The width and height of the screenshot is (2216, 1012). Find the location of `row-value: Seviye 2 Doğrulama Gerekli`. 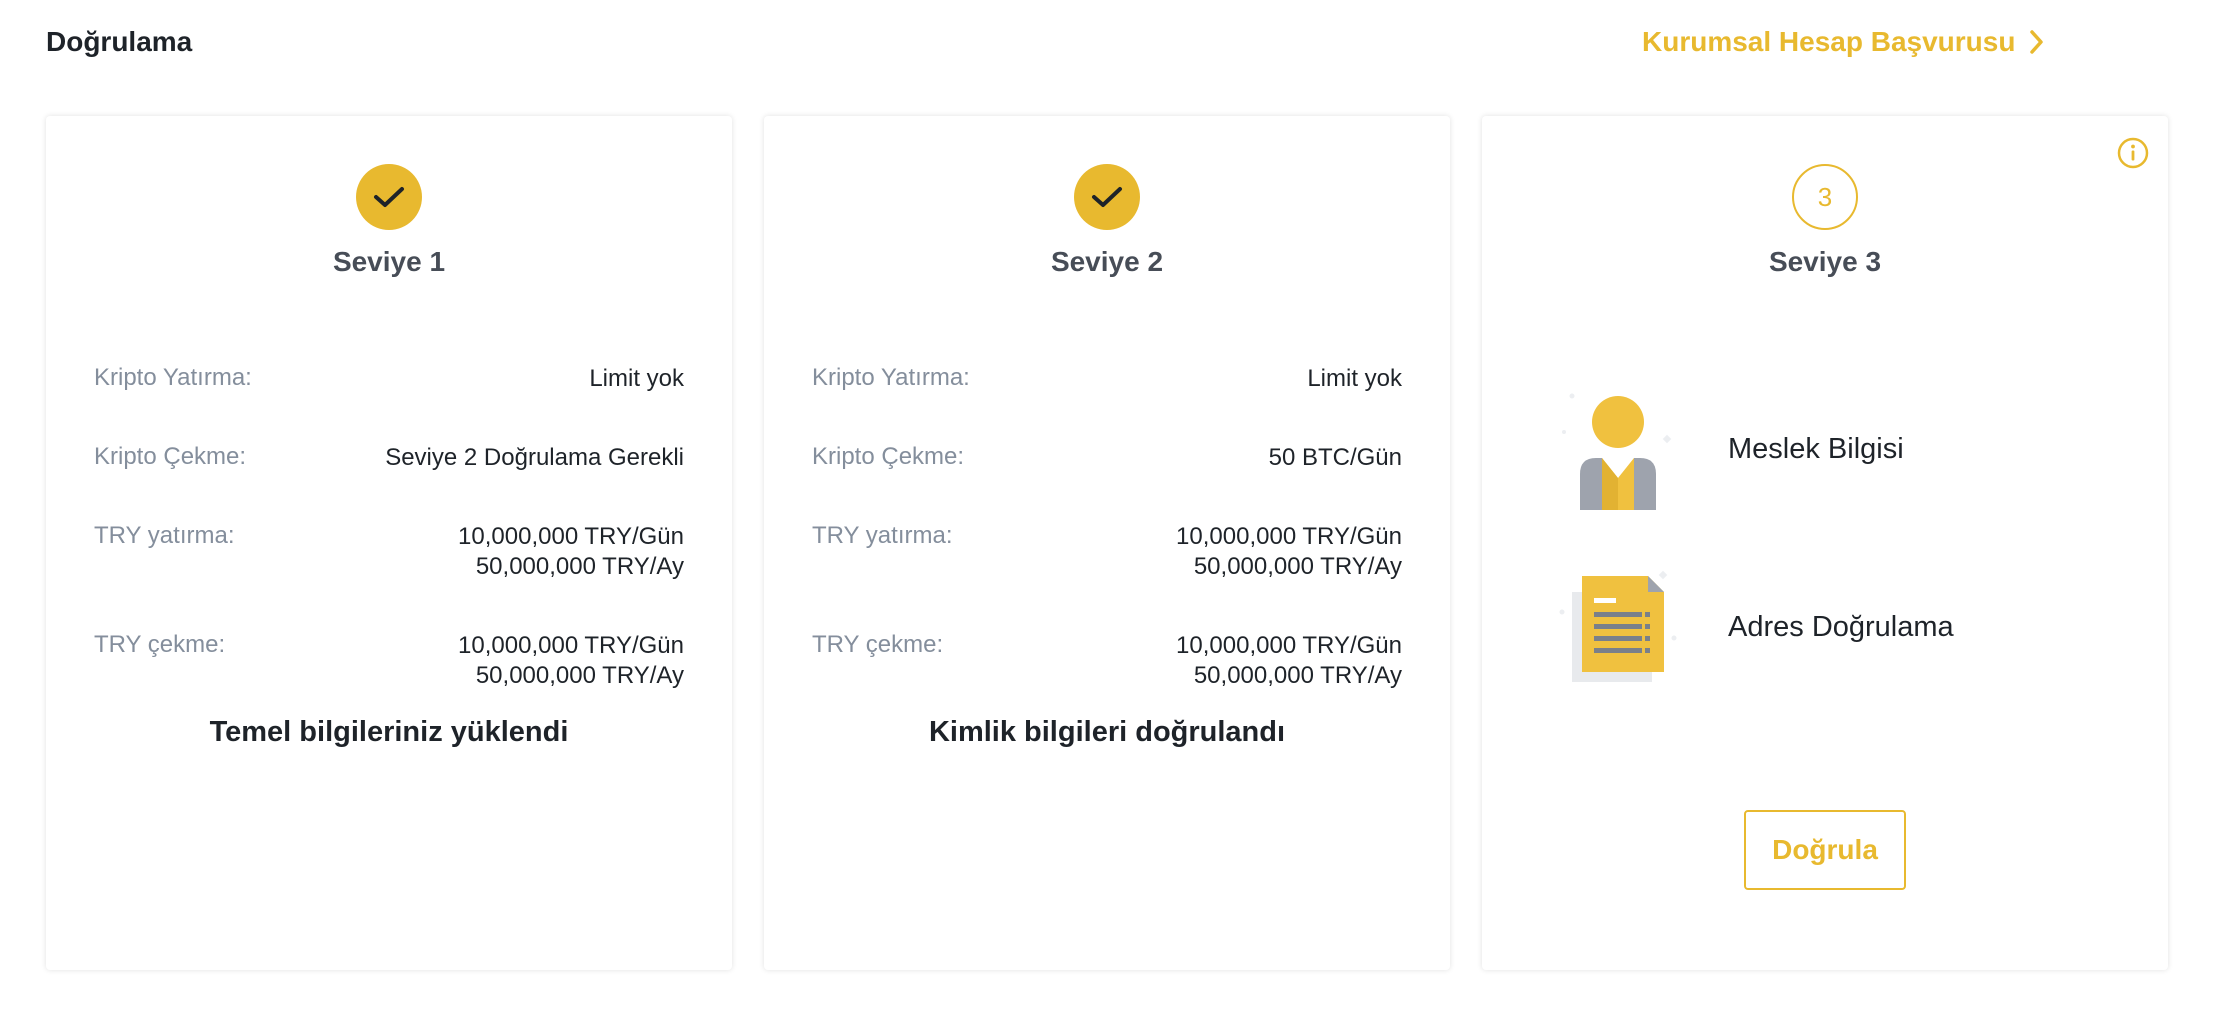

row-value: Seviye 2 Doğrulama Gerekli is located at coordinates (534, 457).